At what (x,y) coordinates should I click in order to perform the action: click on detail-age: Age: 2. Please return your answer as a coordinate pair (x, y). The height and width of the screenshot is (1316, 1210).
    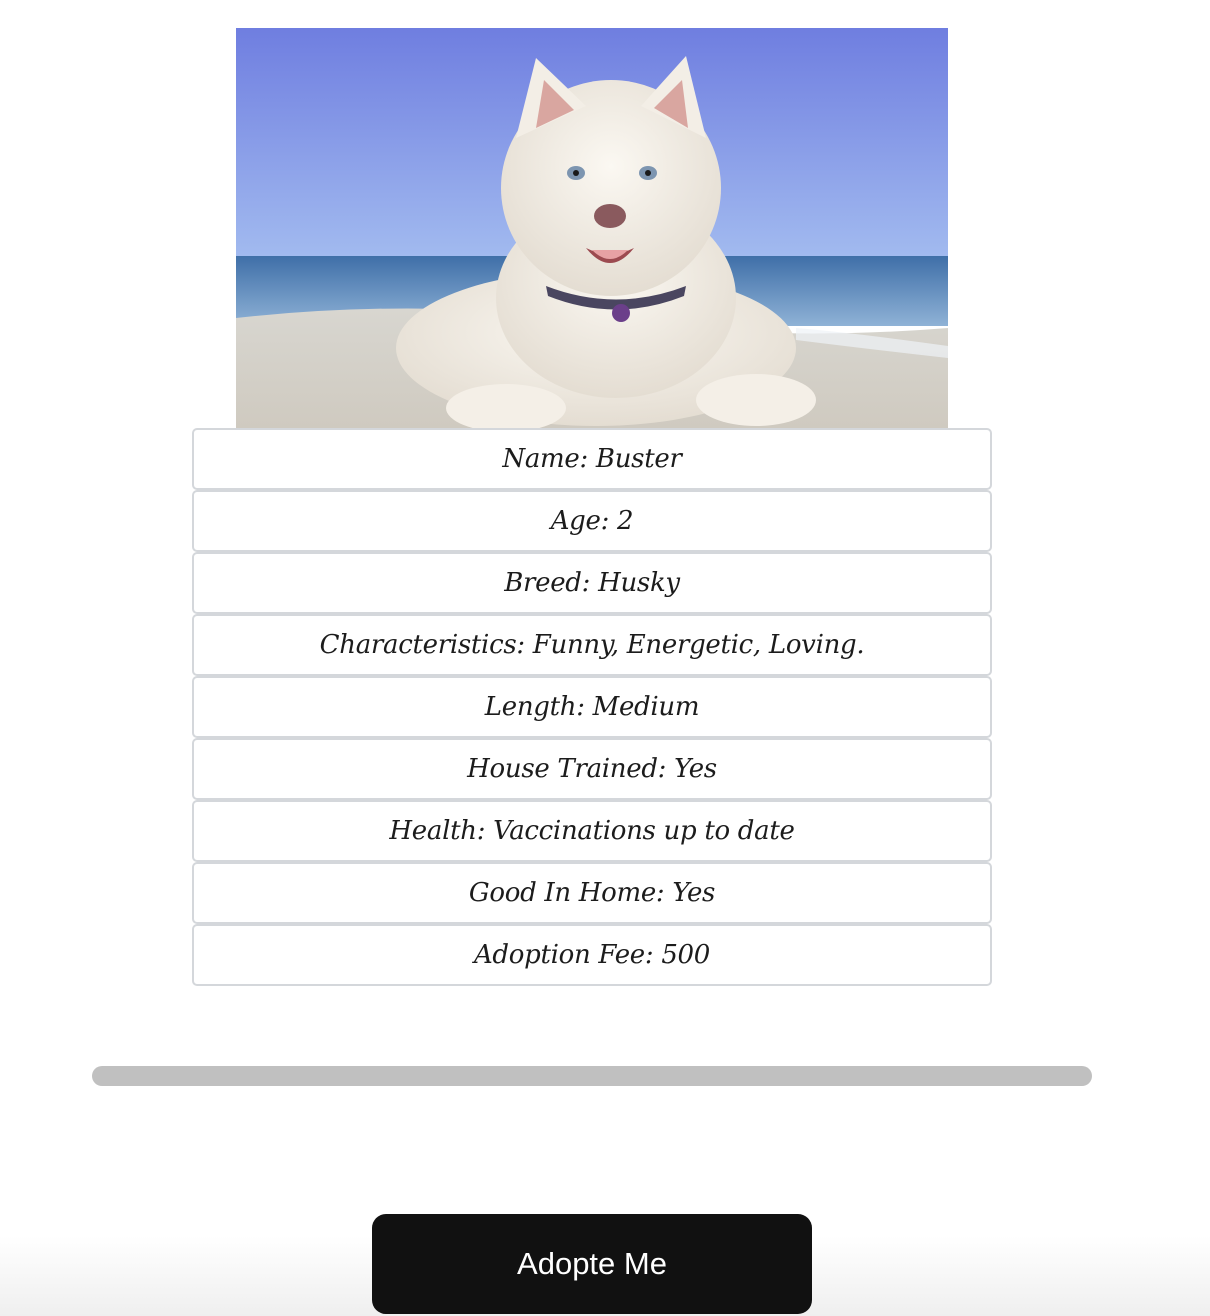
    Looking at the image, I should click on (592, 521).